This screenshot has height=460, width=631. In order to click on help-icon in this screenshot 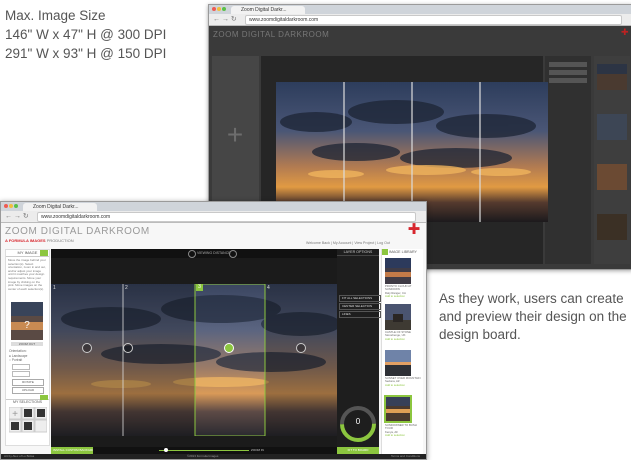, I will do `click(44, 253)`.